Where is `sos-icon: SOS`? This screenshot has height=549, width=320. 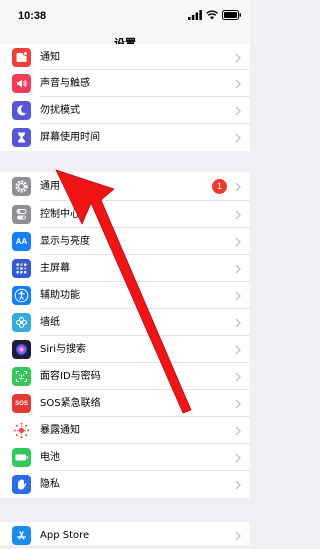
sos-icon: SOS is located at coordinates (21, 403).